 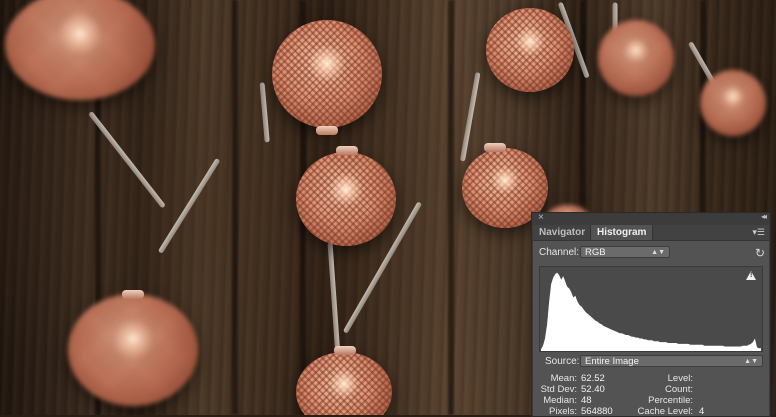 What do you see at coordinates (541, 217) in the screenshot?
I see `close-icon: ×` at bounding box center [541, 217].